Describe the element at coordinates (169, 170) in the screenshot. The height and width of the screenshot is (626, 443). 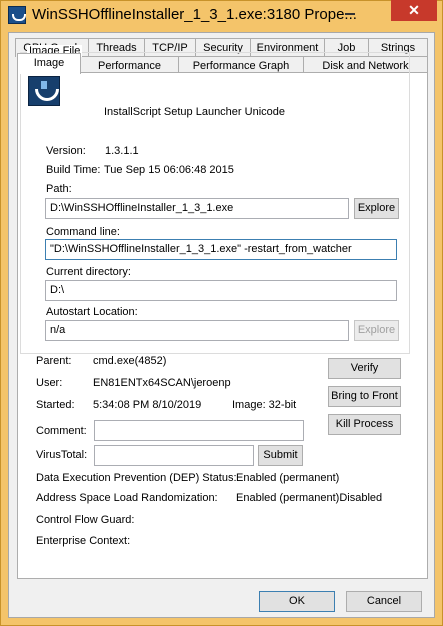
I see `build-time-value: Tue Sep 15 06:06:48 2015` at that location.